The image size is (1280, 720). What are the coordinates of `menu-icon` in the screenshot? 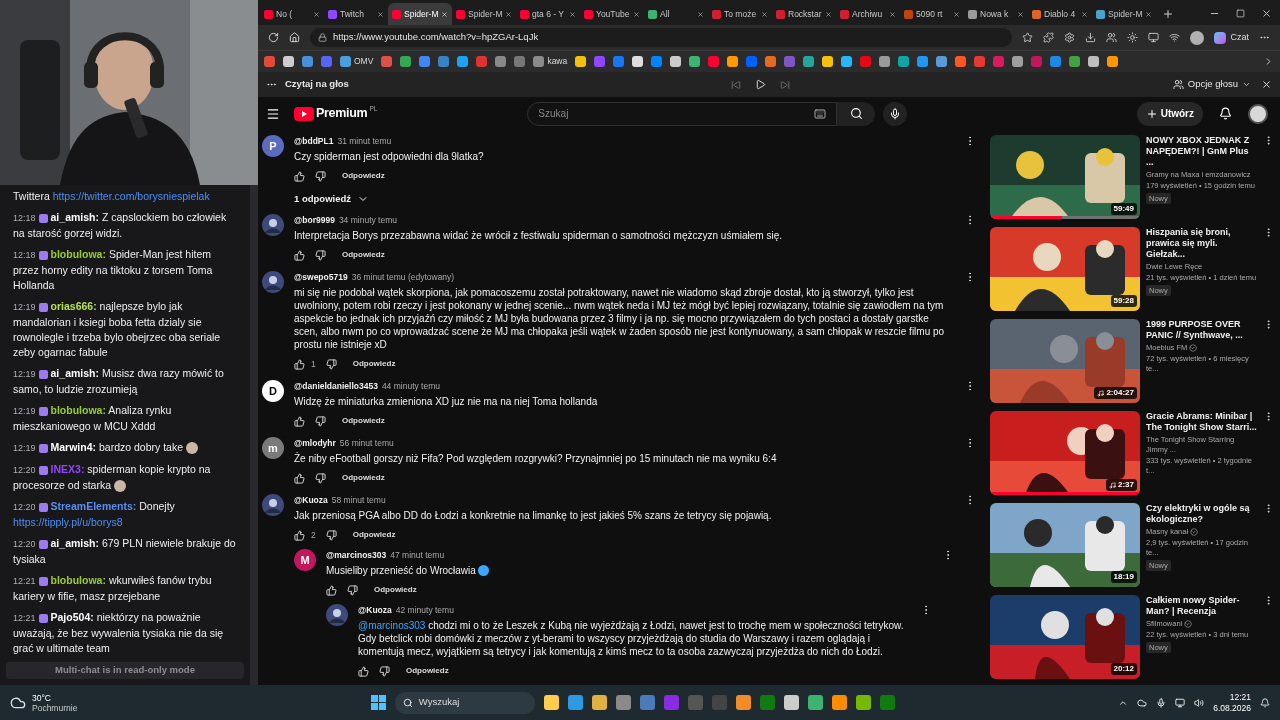 It's located at (273, 113).